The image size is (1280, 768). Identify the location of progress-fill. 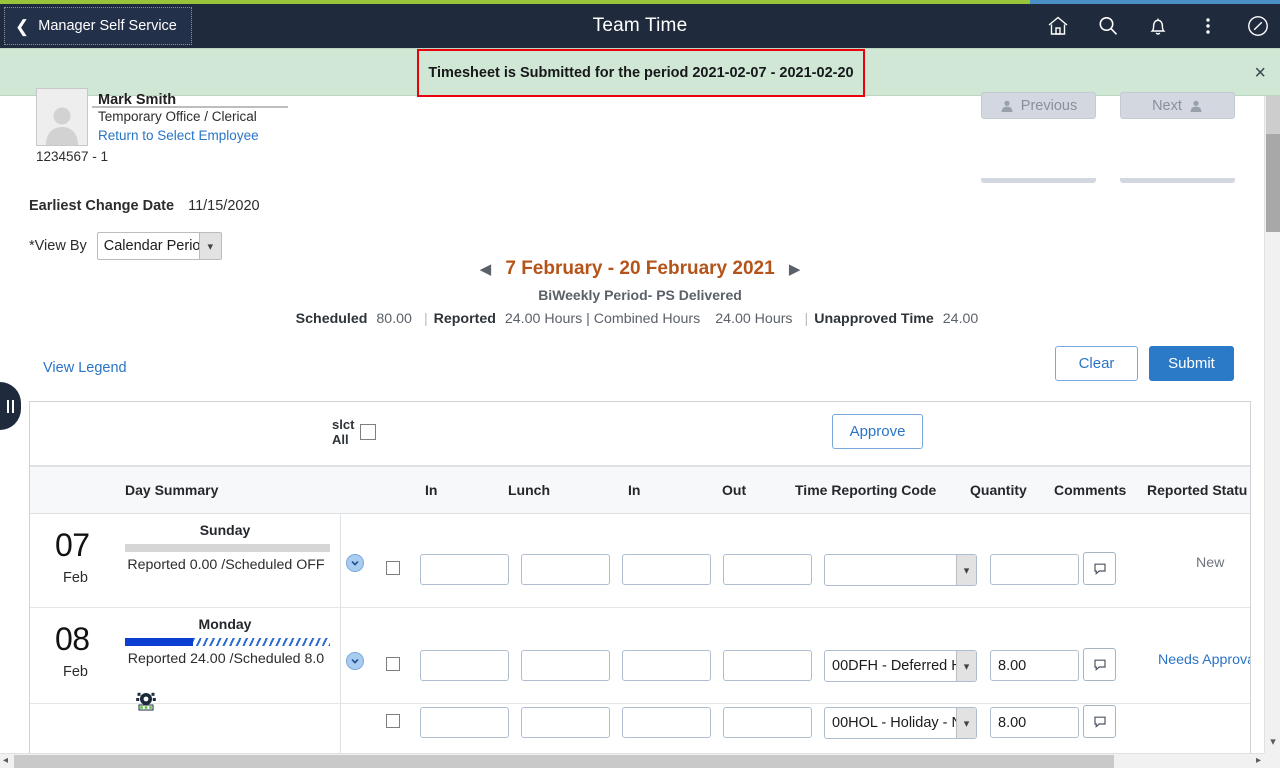
(159, 642).